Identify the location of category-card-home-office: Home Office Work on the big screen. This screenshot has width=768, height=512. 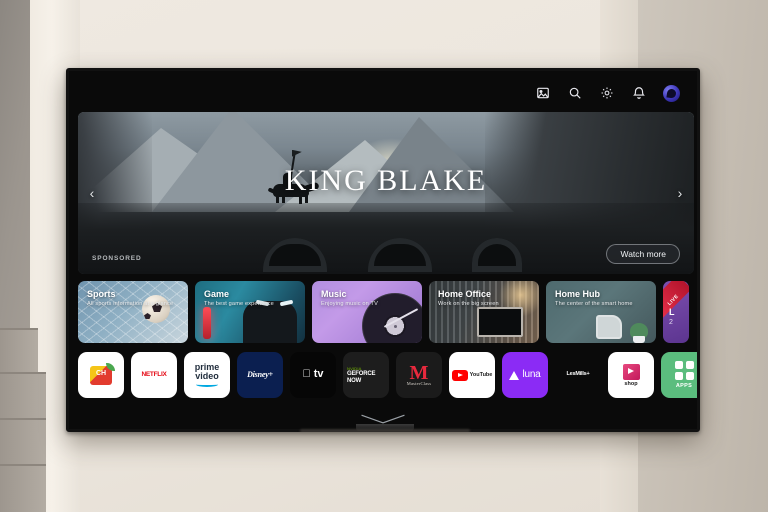
(484, 312).